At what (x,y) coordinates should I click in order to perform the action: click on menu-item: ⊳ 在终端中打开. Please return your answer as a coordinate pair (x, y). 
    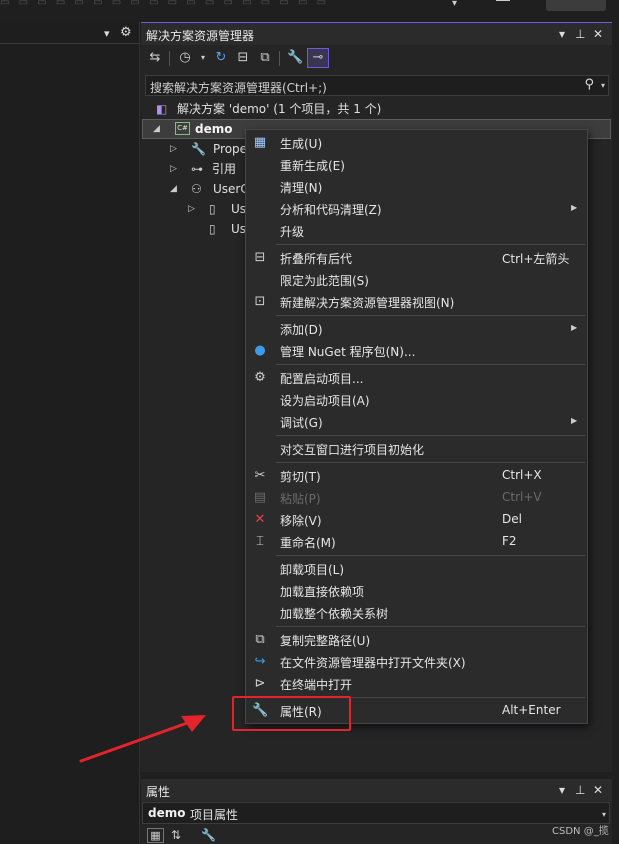
    Looking at the image, I should click on (416, 684).